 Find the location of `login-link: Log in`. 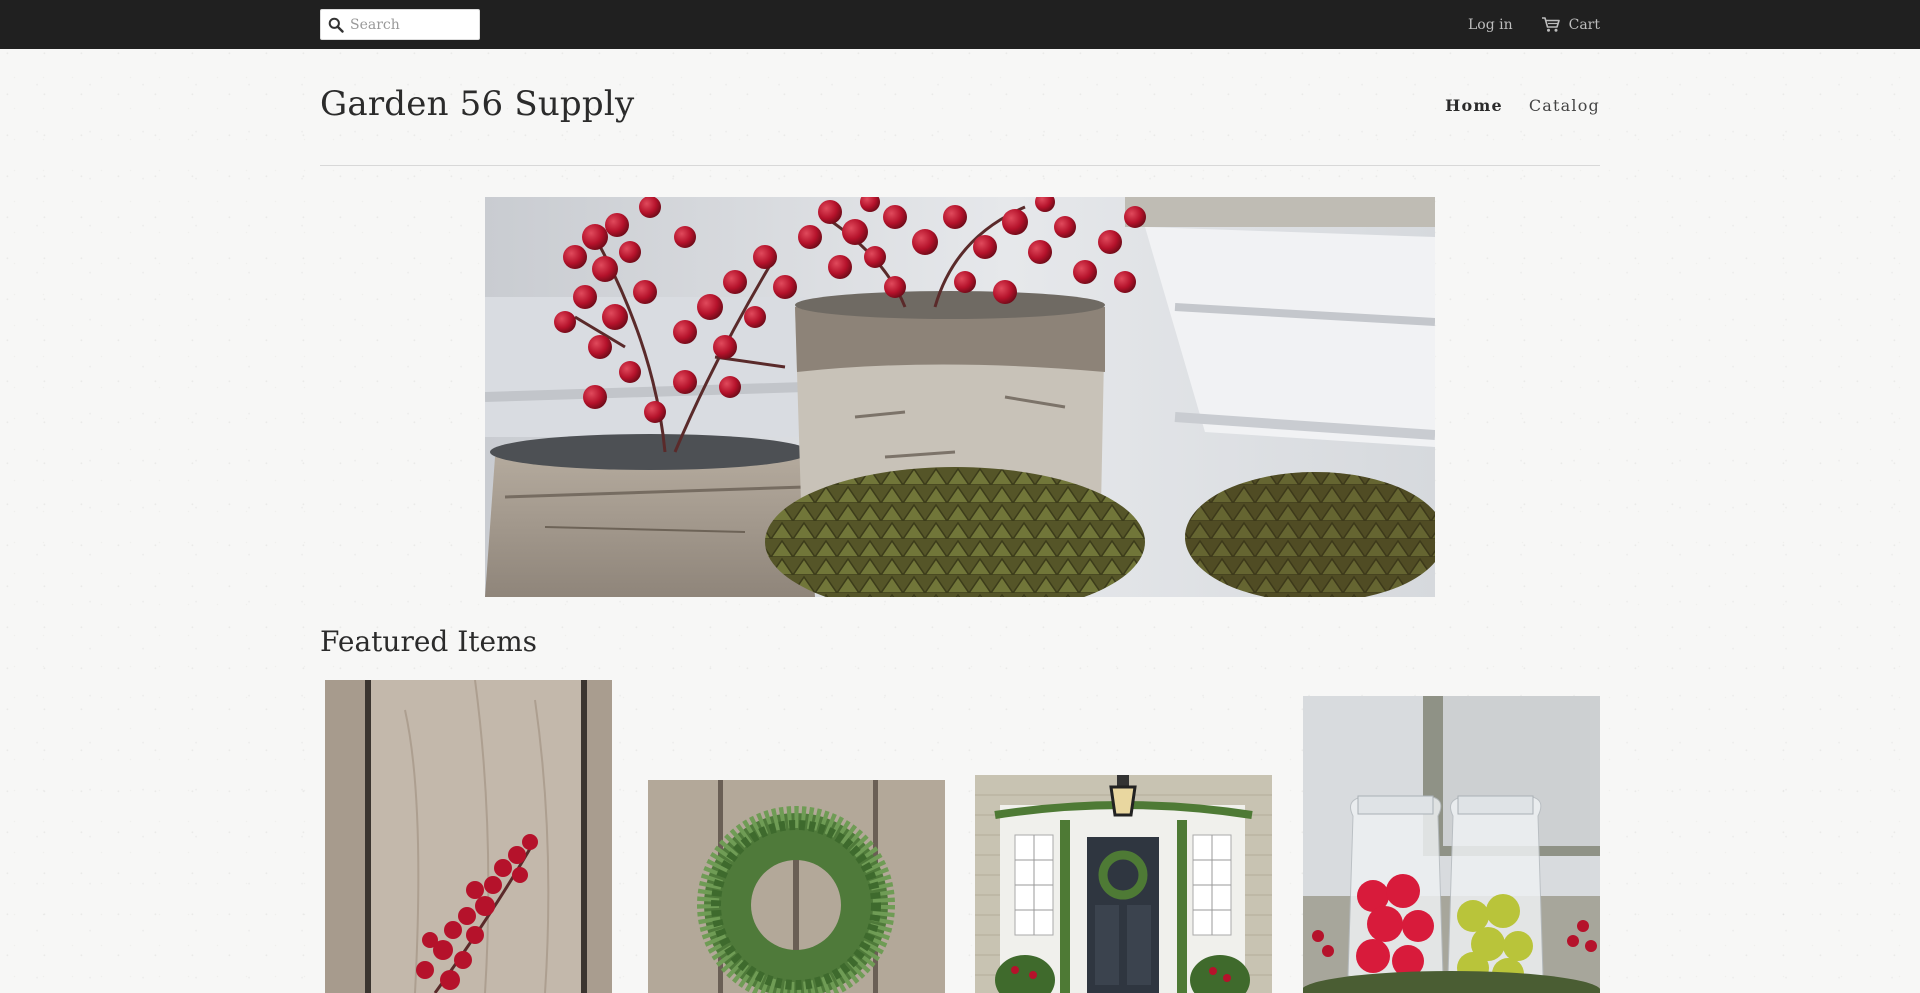

login-link: Log in is located at coordinates (1490, 25).